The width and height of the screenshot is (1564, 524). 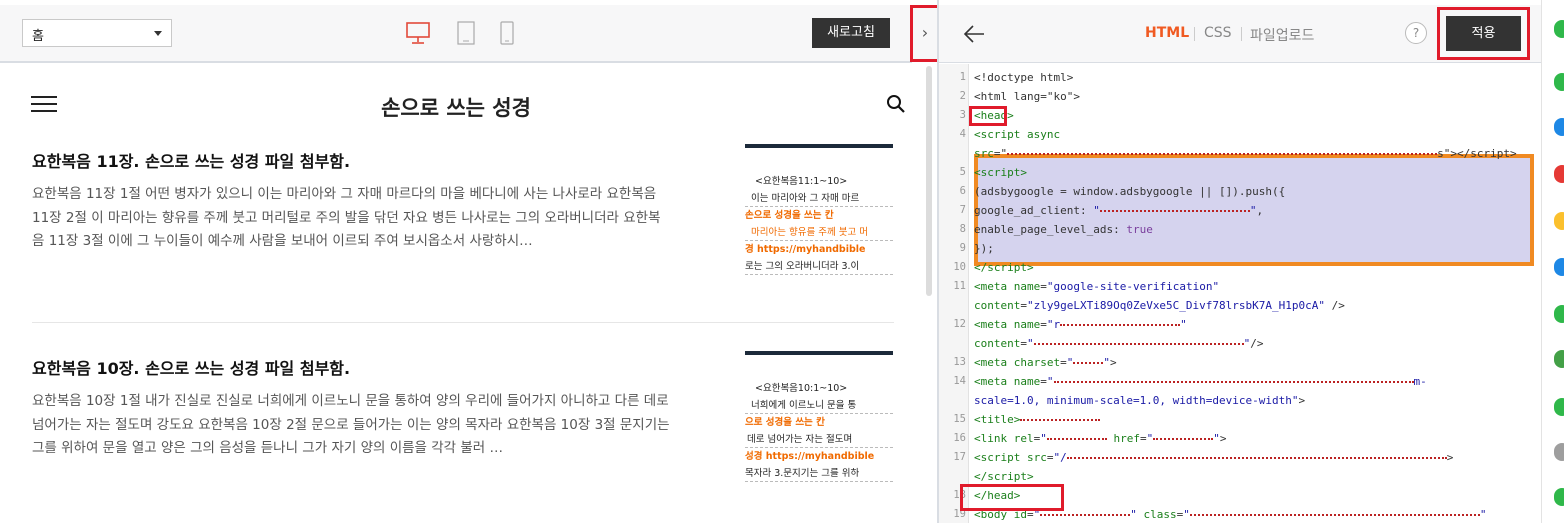 What do you see at coordinates (1023, 77) in the screenshot?
I see `code-text: <!doctype html>` at bounding box center [1023, 77].